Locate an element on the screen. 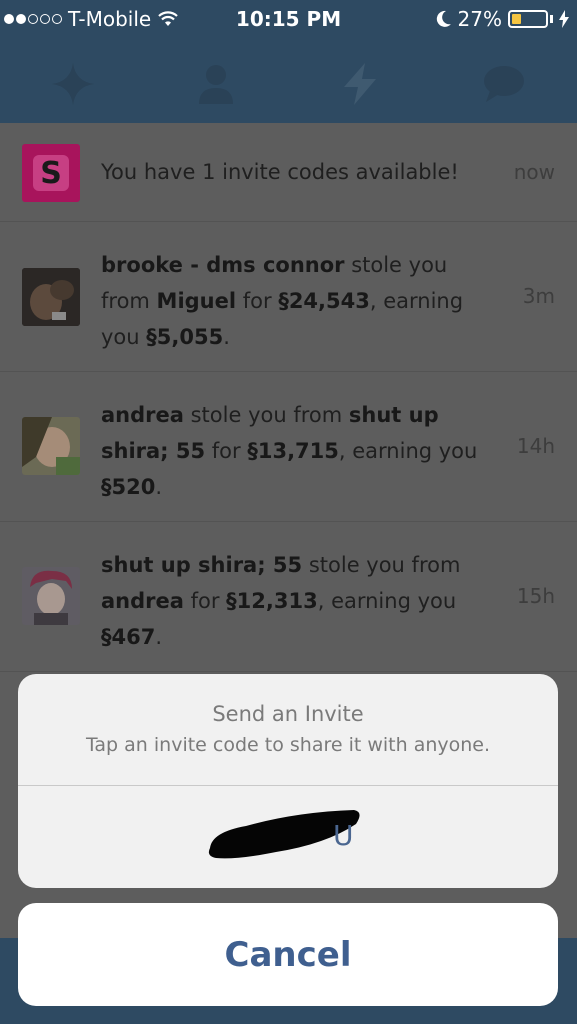 This screenshot has width=577, height=1024. status-bar: T-Mobile 10:15 PM 27% is located at coordinates (288, 20).